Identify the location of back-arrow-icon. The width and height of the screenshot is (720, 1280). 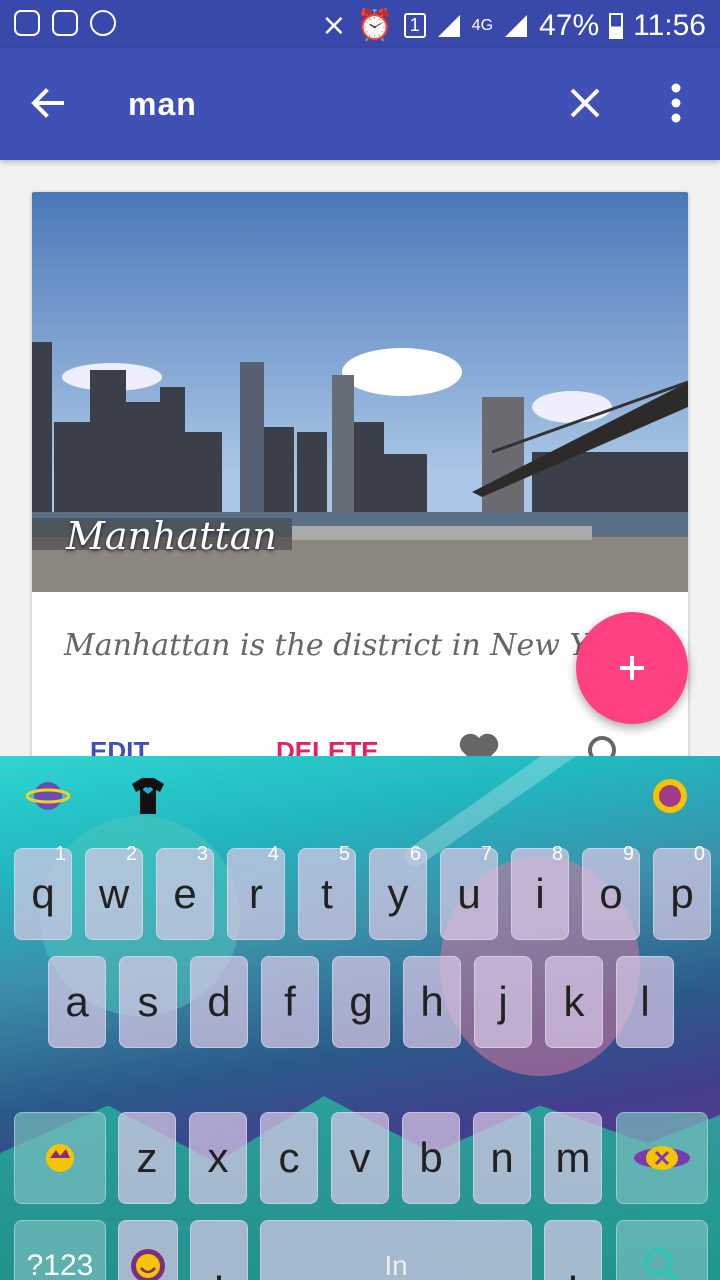
(49, 103).